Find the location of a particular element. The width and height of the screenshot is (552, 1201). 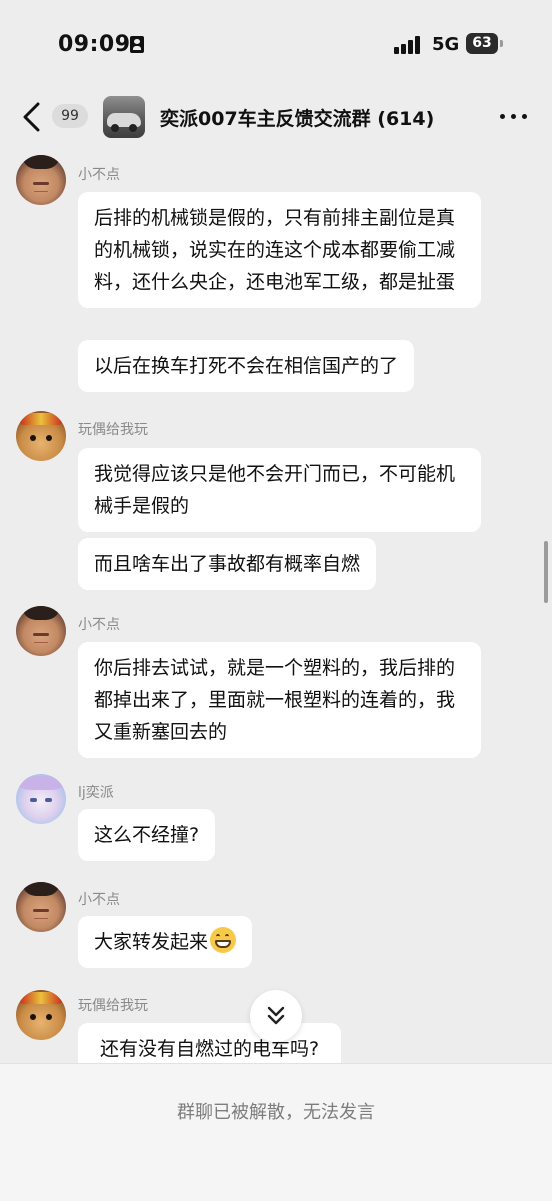

message-text: 大家转发起来 is located at coordinates (151, 942).